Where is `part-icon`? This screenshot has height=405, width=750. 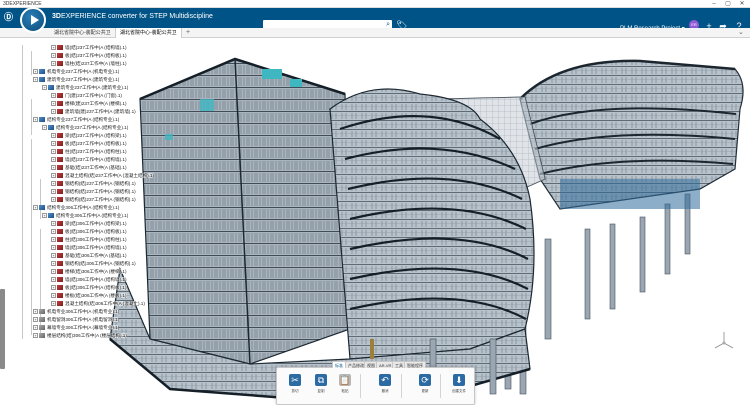 part-icon is located at coordinates (60, 240).